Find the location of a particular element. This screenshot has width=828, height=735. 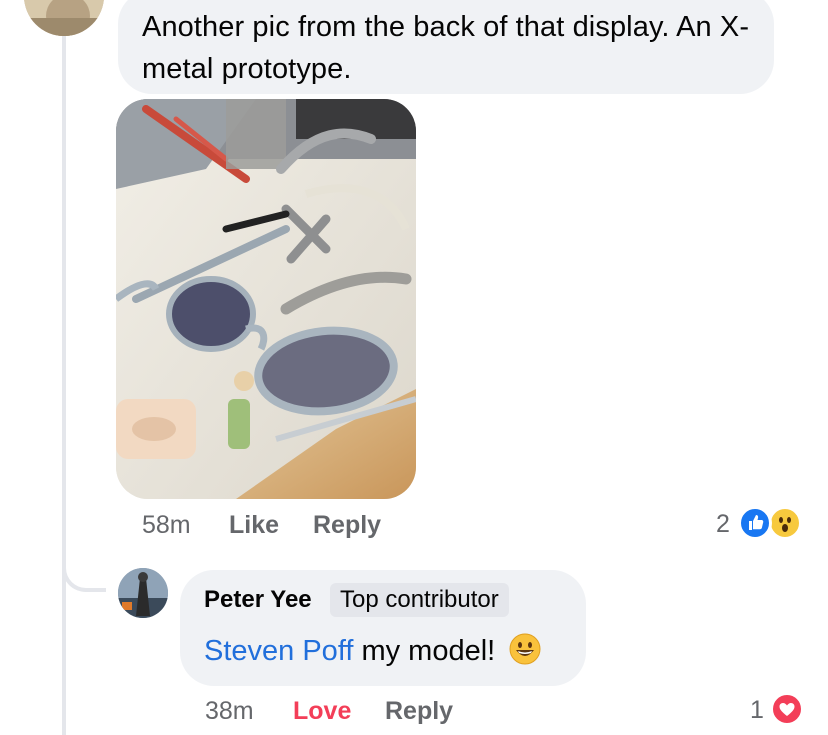

author-name: Peter Yee is located at coordinates (258, 600).